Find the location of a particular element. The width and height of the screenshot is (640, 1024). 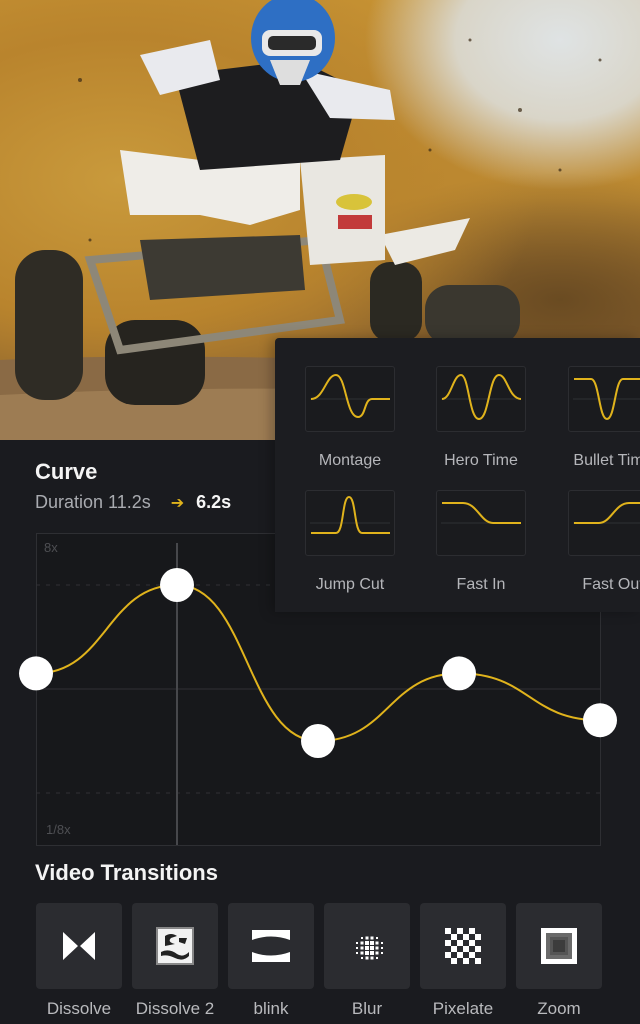

preset-bullet-time: Bullet Time is located at coordinates (599, 418).